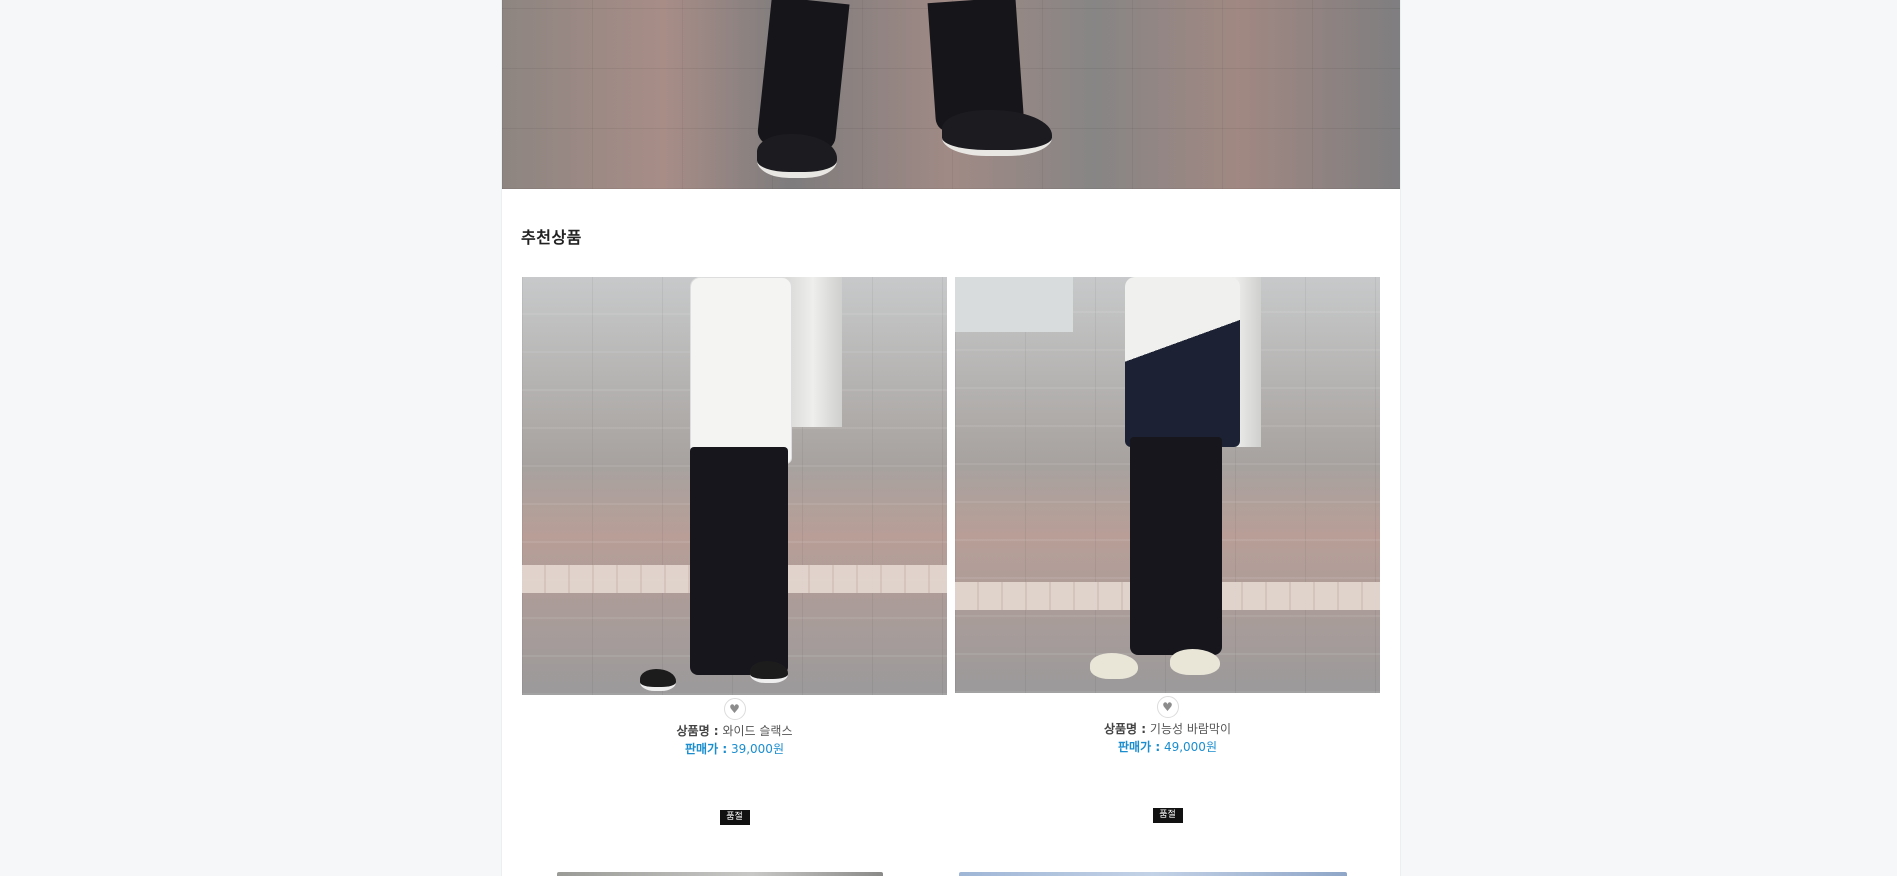 The image size is (1897, 876). I want to click on bg-window, so click(1014, 304).